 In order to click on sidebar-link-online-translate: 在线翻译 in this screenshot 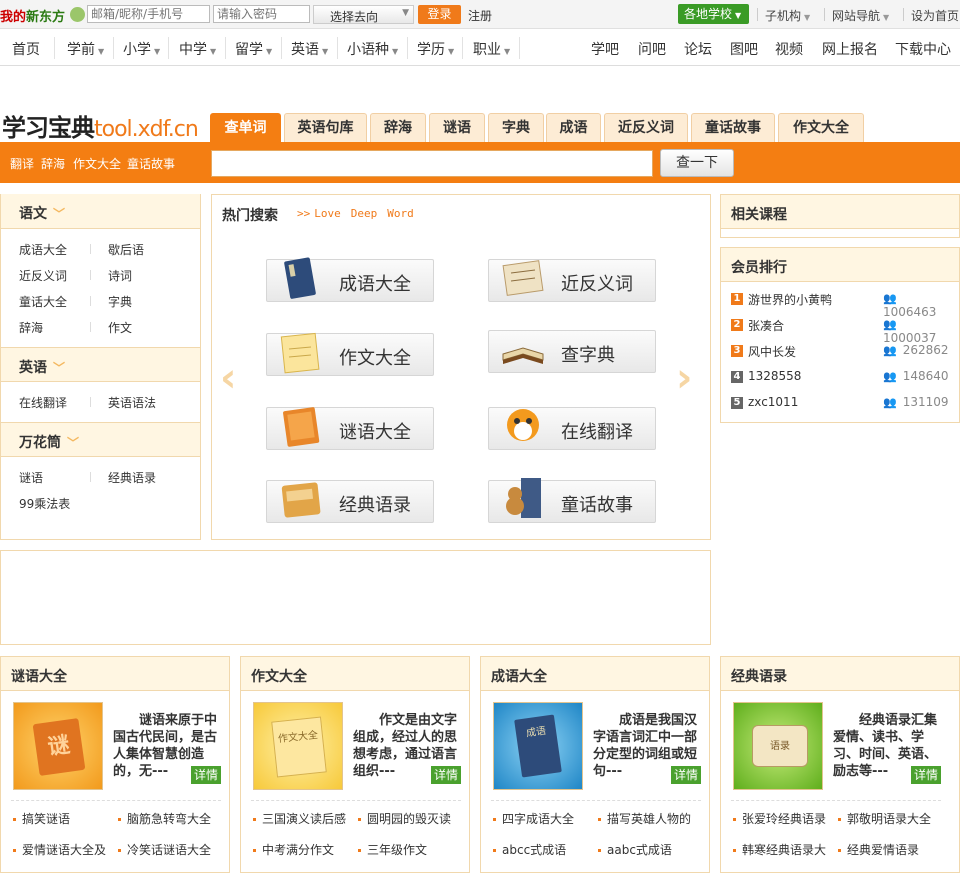, I will do `click(43, 402)`.